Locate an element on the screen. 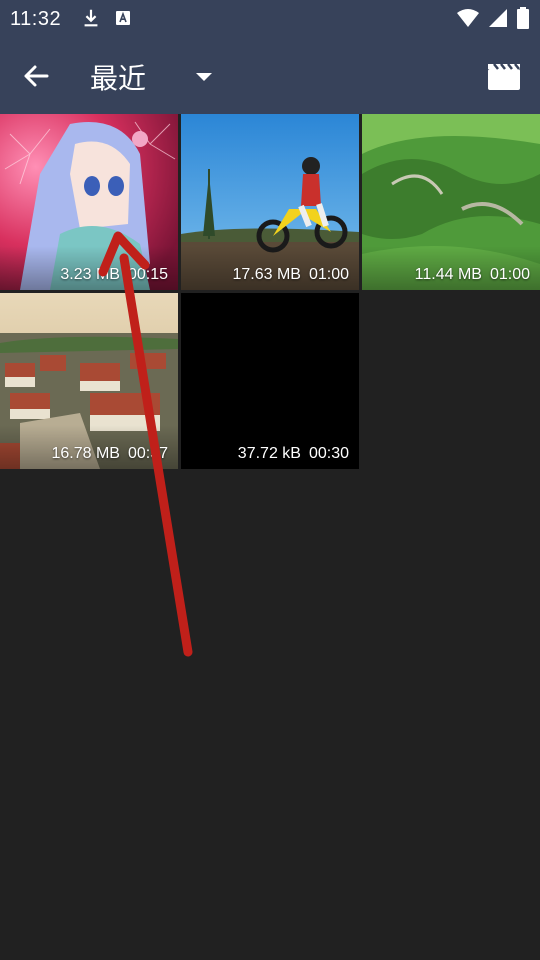 This screenshot has width=540, height=960. video-meta: 3.23 MB 00:15 is located at coordinates (114, 275).